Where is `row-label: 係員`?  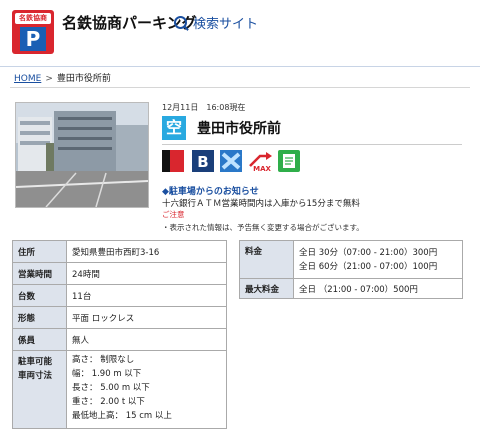
row-label: 係員 is located at coordinates (39, 339).